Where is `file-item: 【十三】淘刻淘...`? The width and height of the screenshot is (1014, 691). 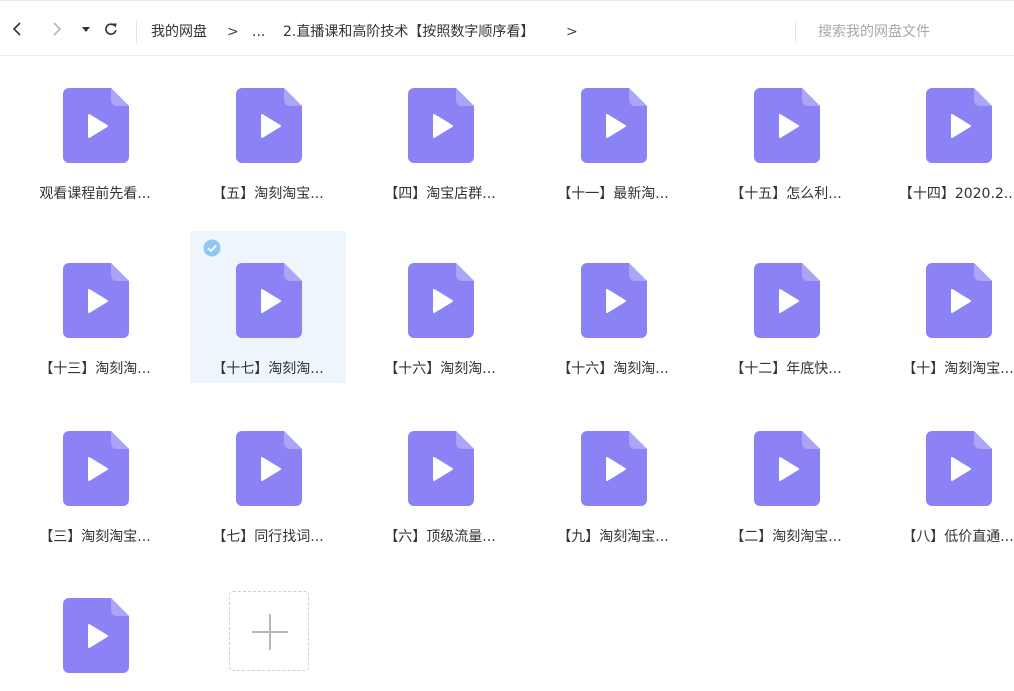 file-item: 【十三】淘刻淘... is located at coordinates (95, 307).